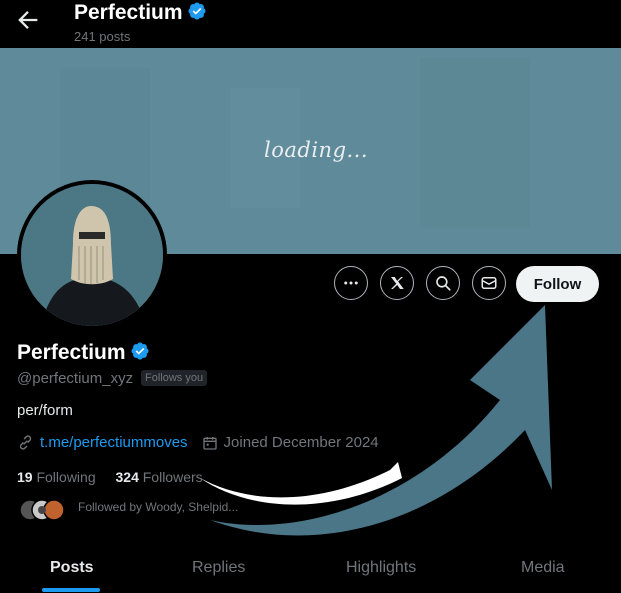 This screenshot has width=621, height=593. I want to click on following-link: 19 Following, so click(56, 477).